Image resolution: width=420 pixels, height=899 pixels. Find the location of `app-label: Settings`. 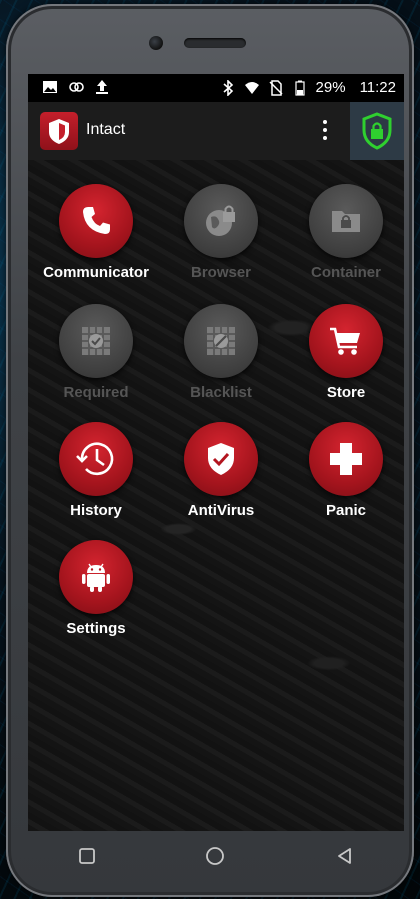

app-label: Settings is located at coordinates (96, 628).